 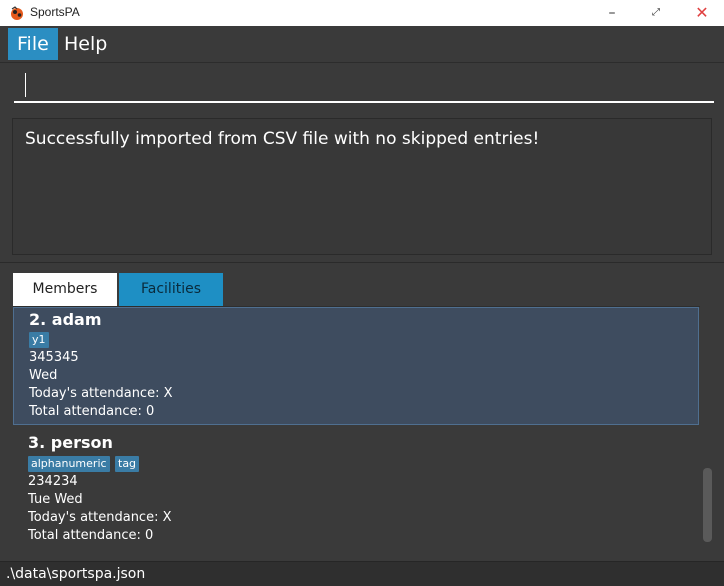 What do you see at coordinates (55, 499) in the screenshot?
I see `member-days: Tue Wed` at bounding box center [55, 499].